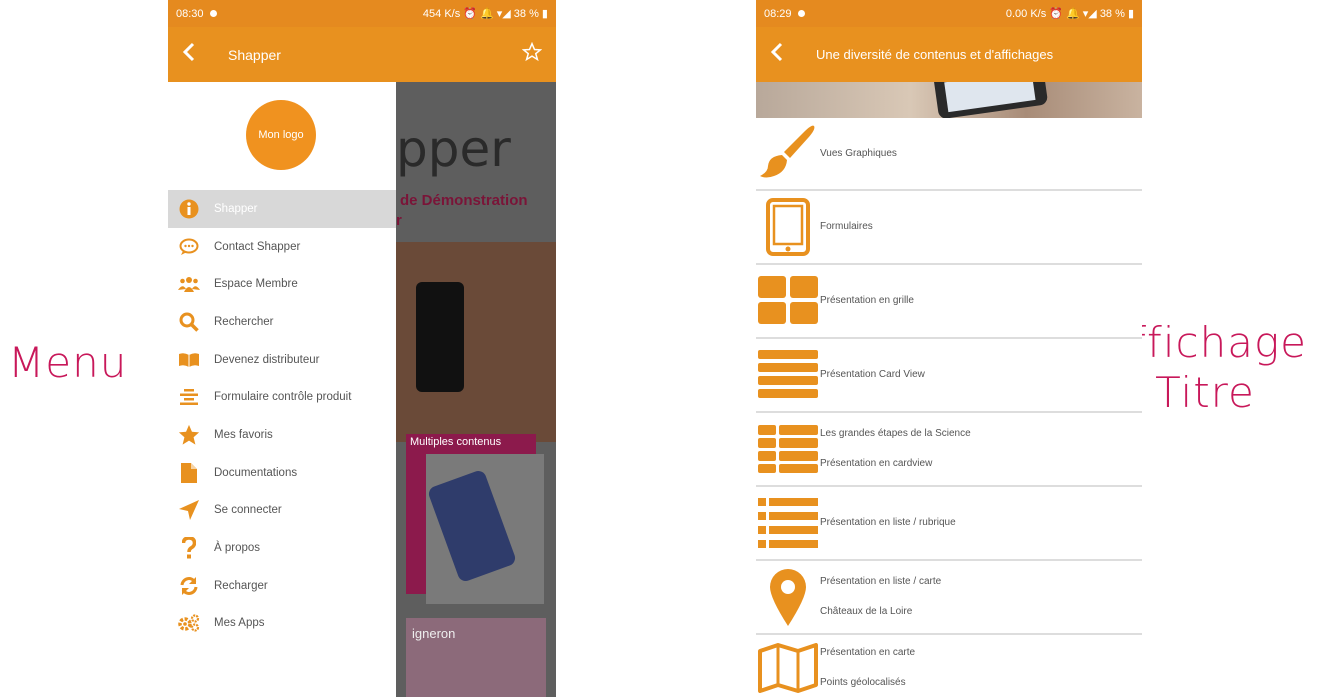  I want to click on menu-item-se-connecter: Se connecter, so click(282, 511).